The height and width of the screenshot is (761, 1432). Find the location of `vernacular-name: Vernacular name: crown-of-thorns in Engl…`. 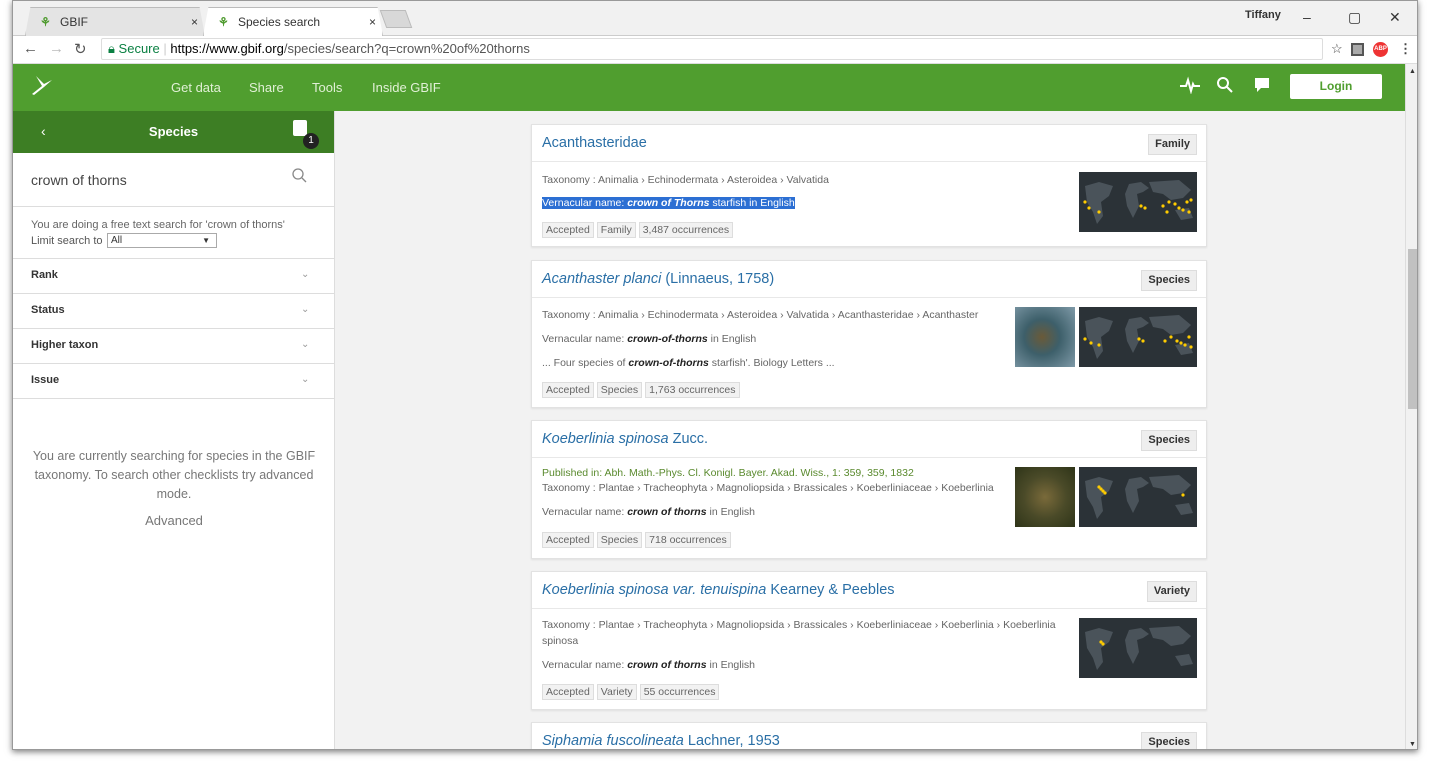

vernacular-name: Vernacular name: crown-of-thorns in Engl… is located at coordinates (649, 339).